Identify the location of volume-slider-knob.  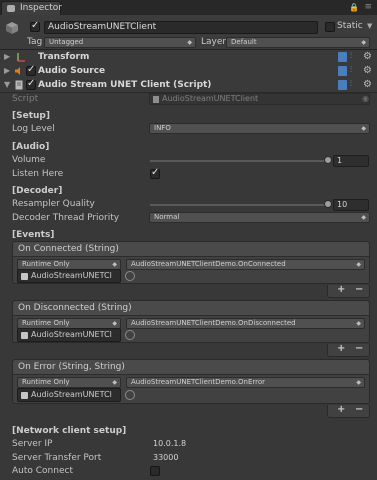
(328, 160).